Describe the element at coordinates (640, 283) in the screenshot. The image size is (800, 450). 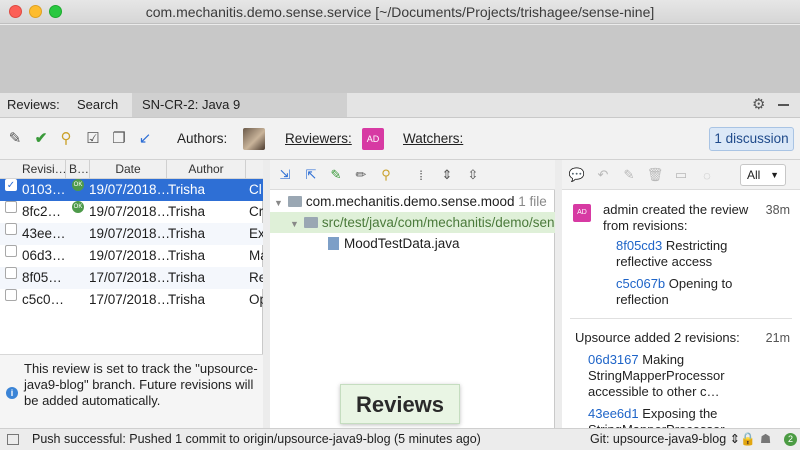
I see `revision-link: c5c067b` at that location.